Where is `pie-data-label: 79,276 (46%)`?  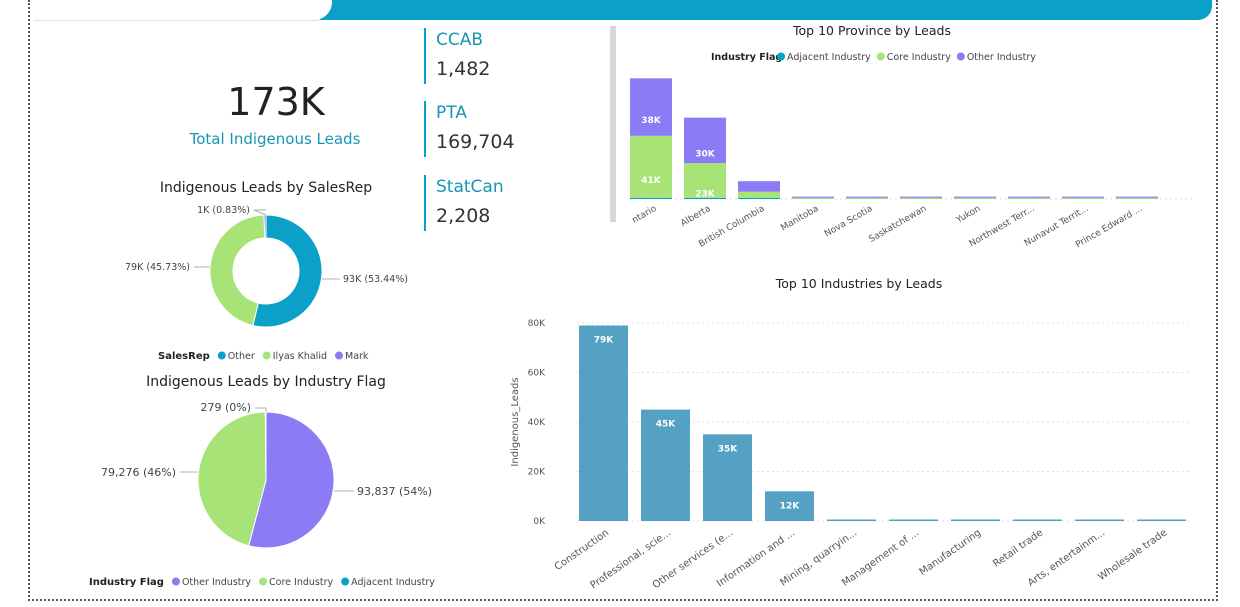
pie-data-label: 79,276 (46%) is located at coordinates (138, 472).